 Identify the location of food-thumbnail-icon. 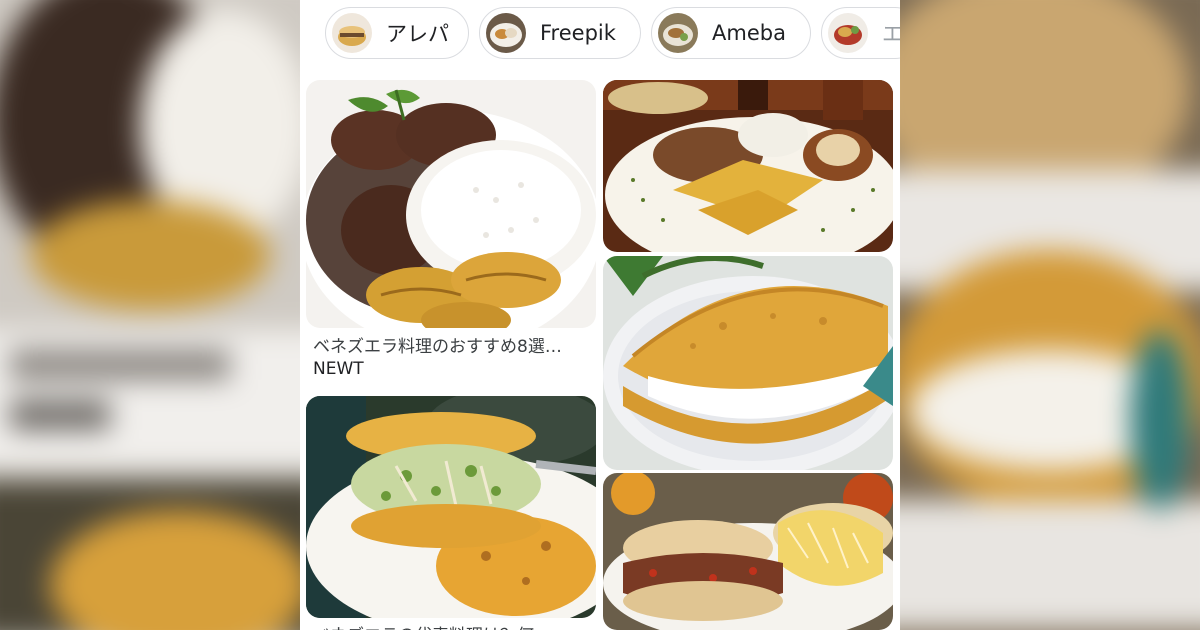
(848, 33).